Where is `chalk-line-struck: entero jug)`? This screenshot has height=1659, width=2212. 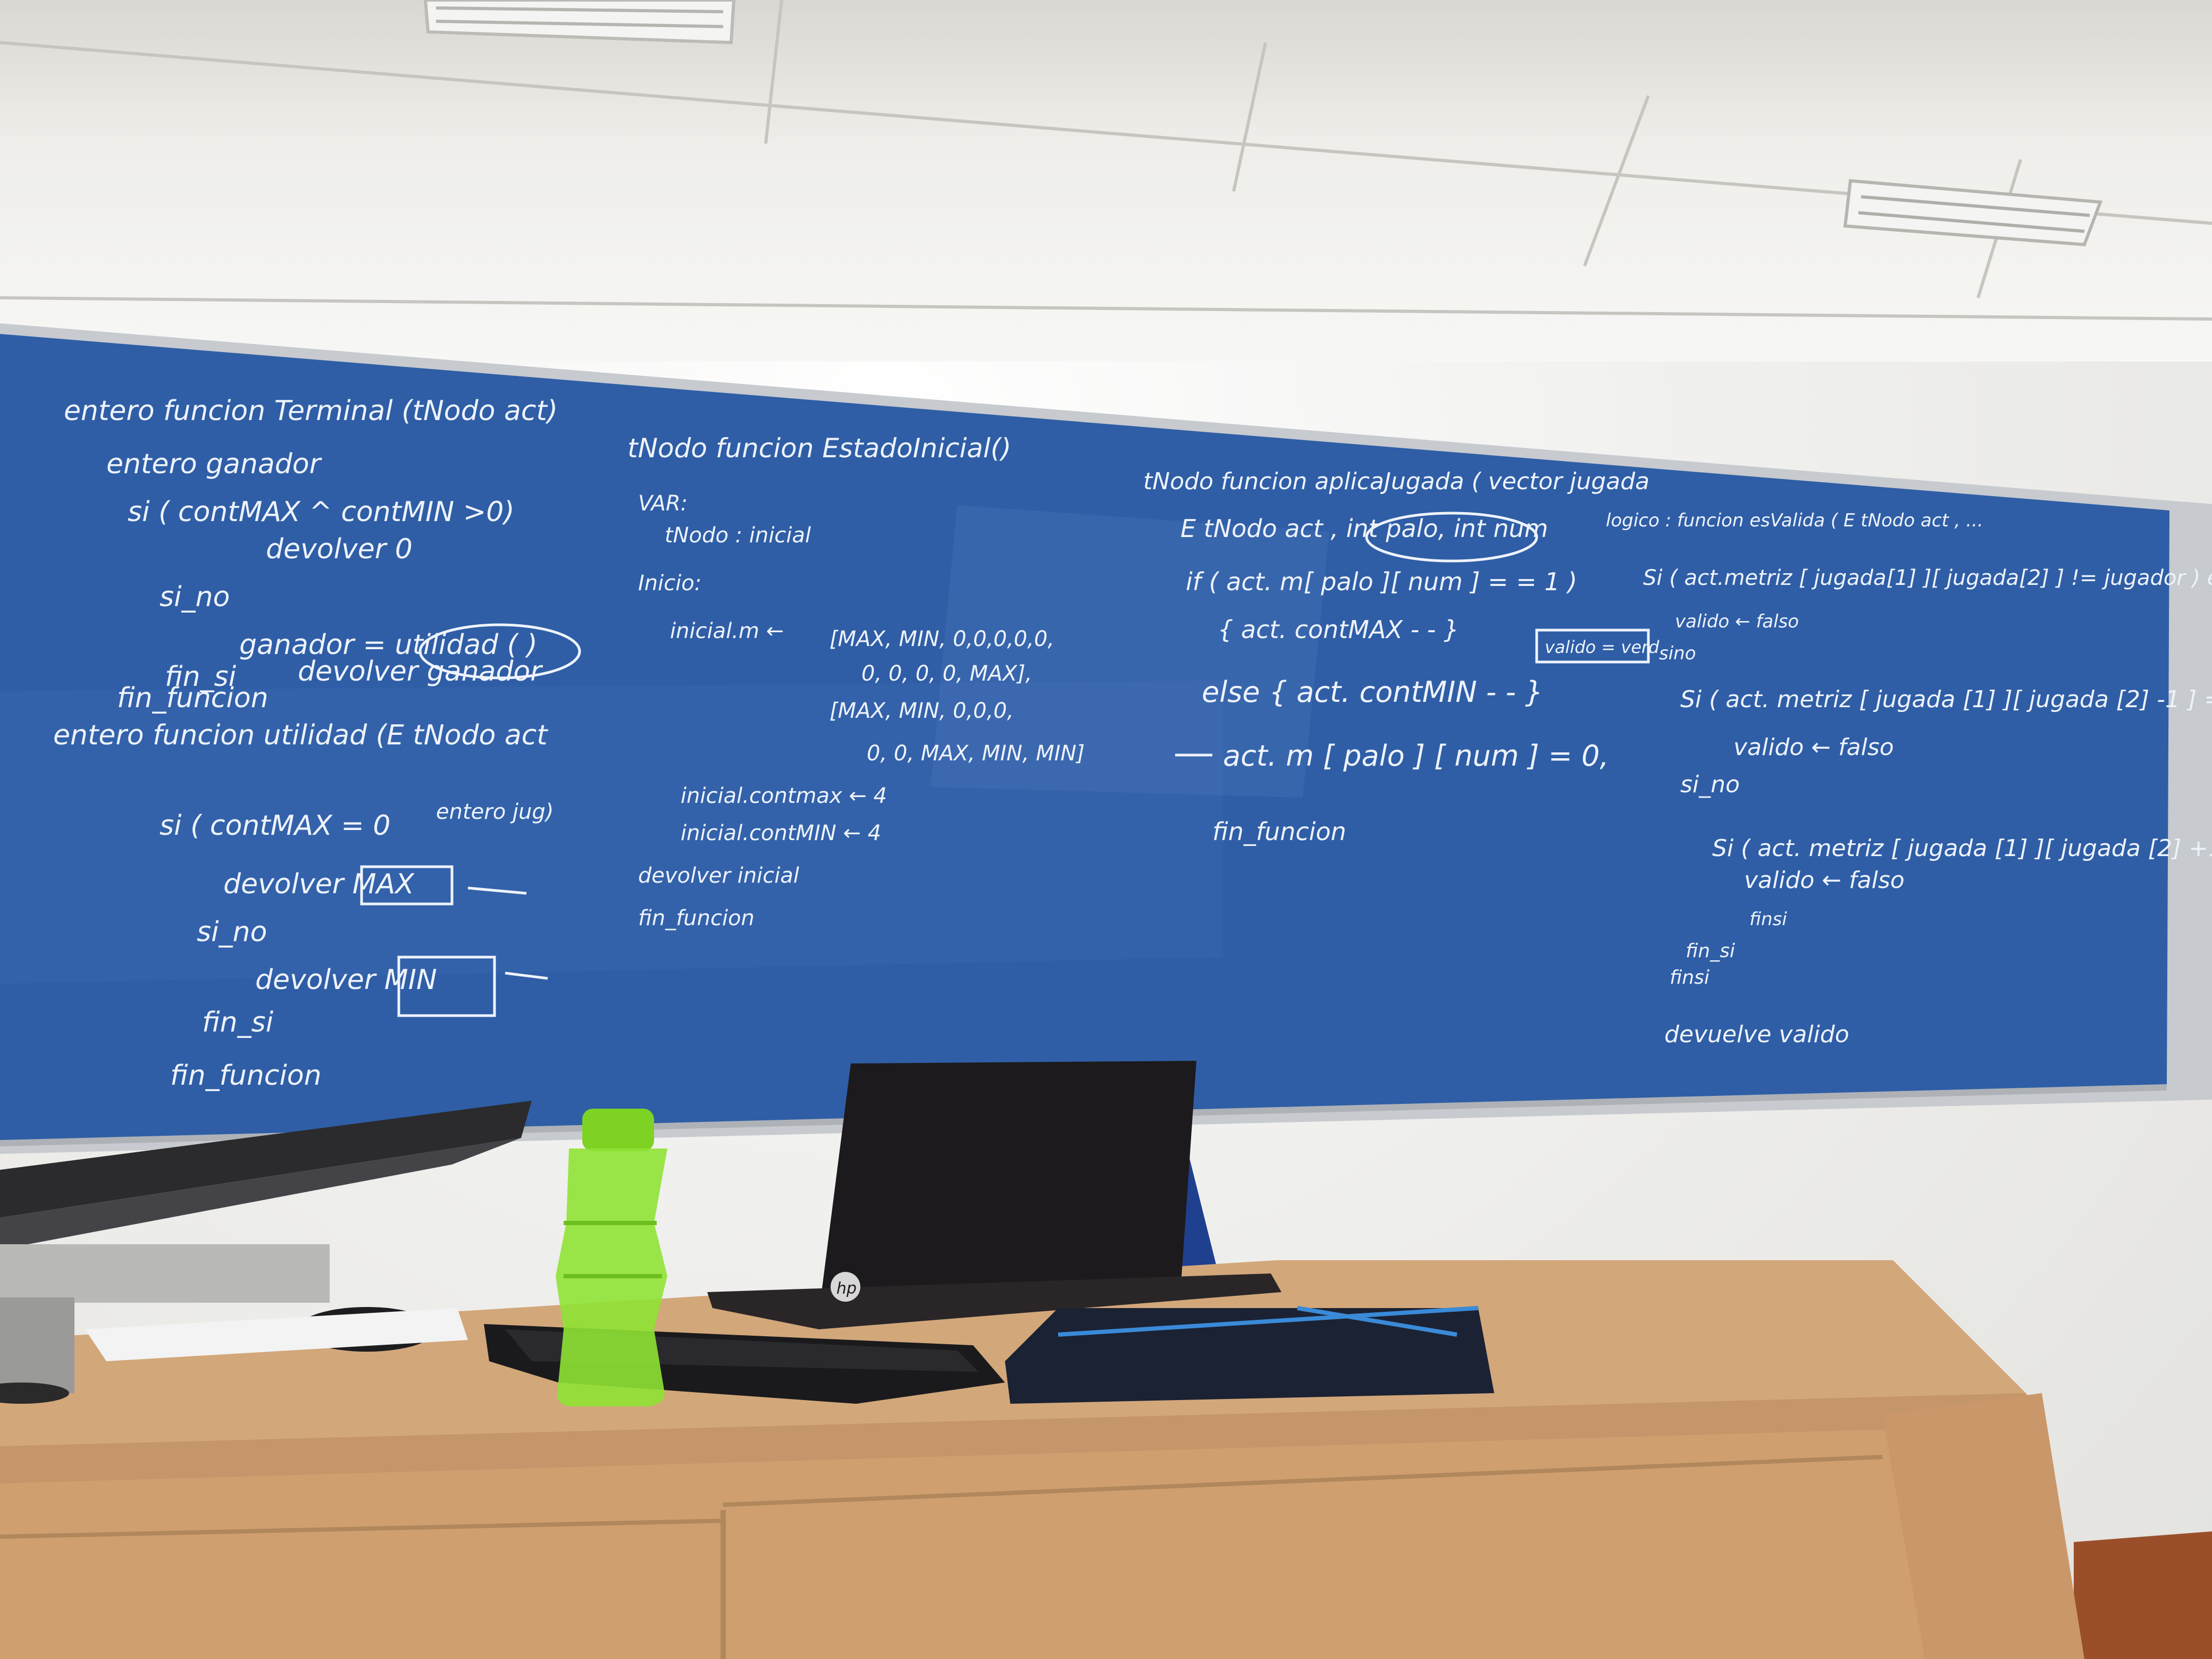
chalk-line-struck: entero jug) is located at coordinates (495, 812).